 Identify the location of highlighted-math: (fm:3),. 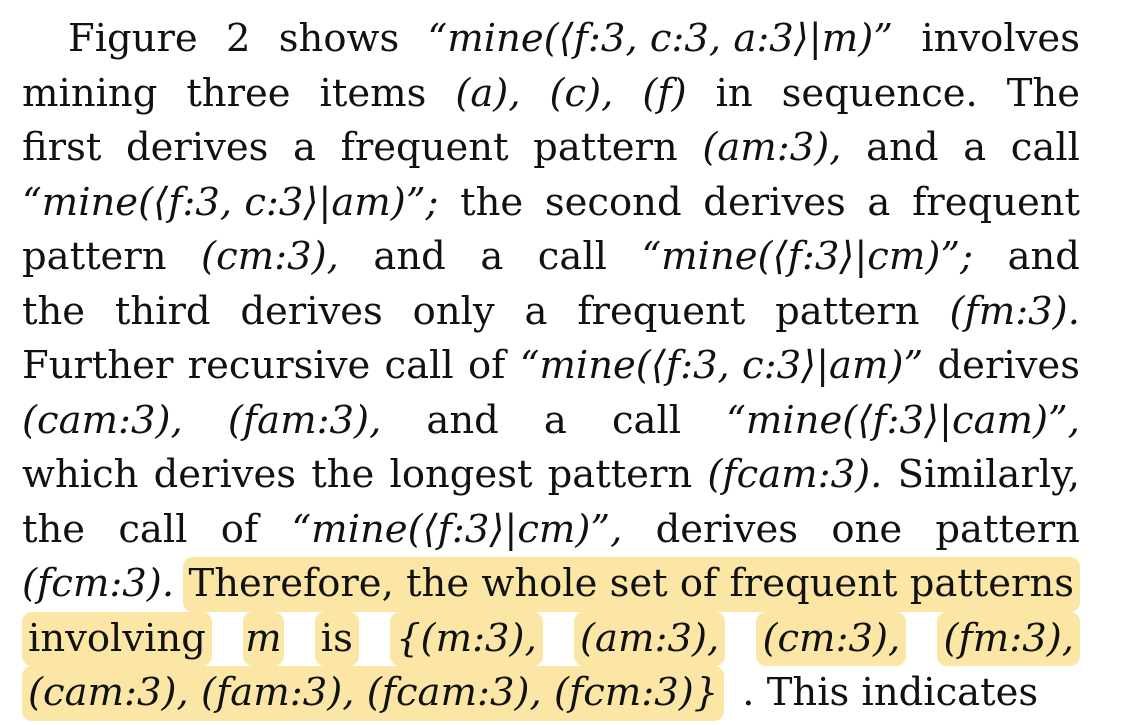
(1008, 638).